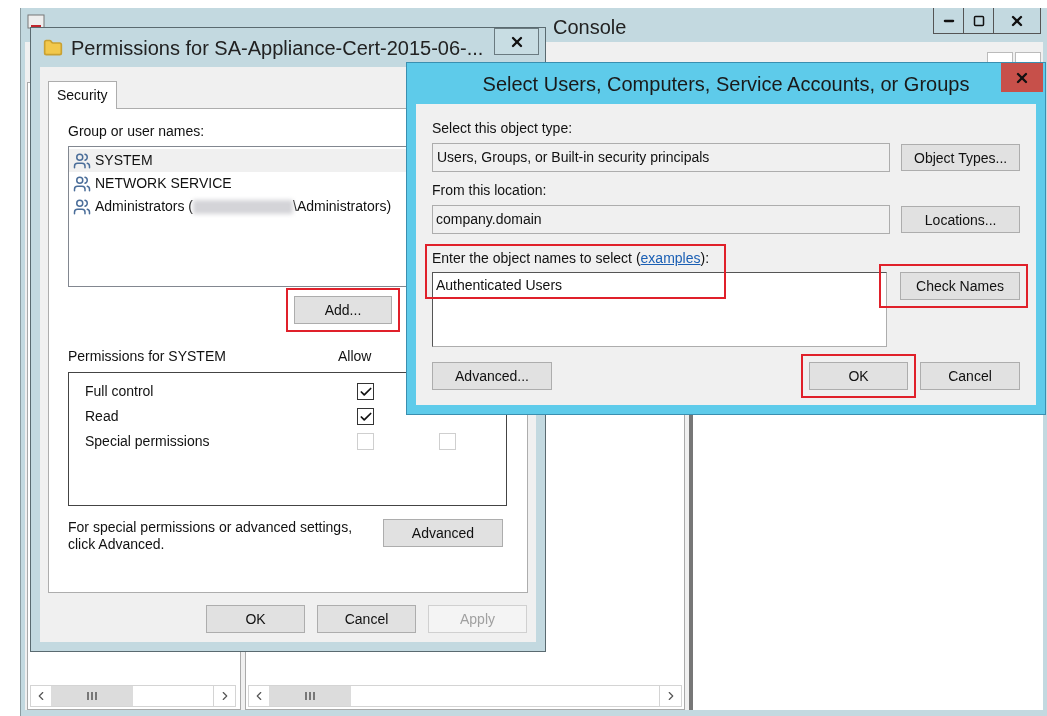  Describe the element at coordinates (661, 219) in the screenshot. I see `location-field: company.domain` at that location.